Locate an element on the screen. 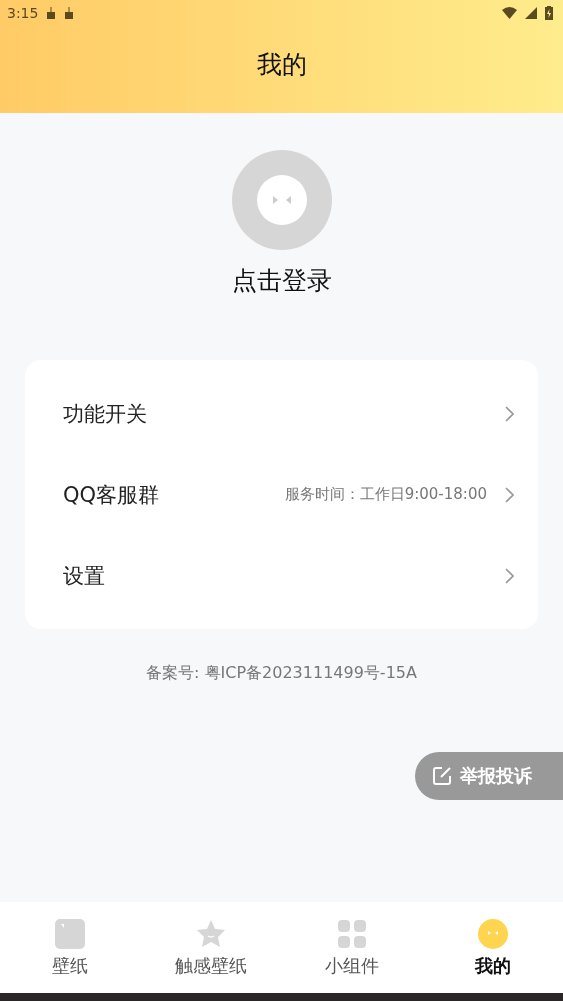  nav-tab-label: 触感壁纸 is located at coordinates (211, 965).